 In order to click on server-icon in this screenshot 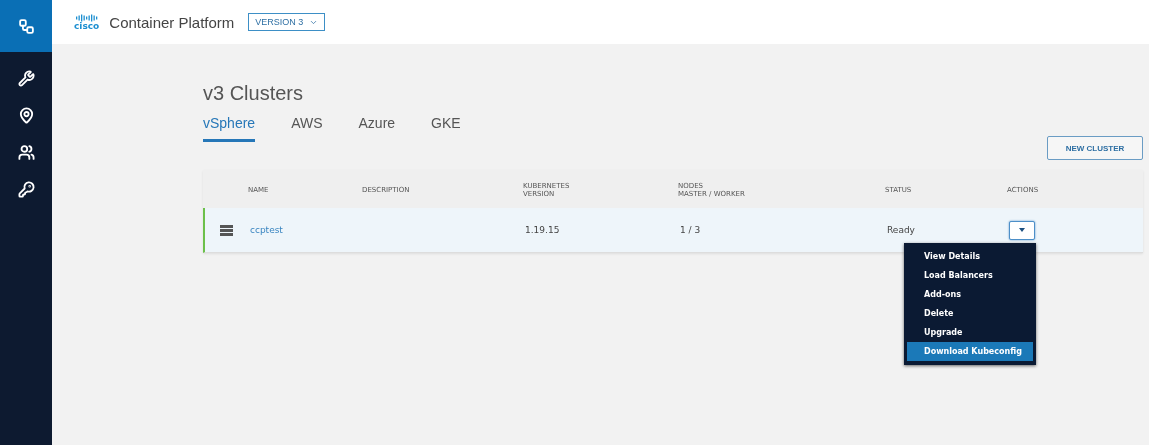, I will do `click(226, 230)`.